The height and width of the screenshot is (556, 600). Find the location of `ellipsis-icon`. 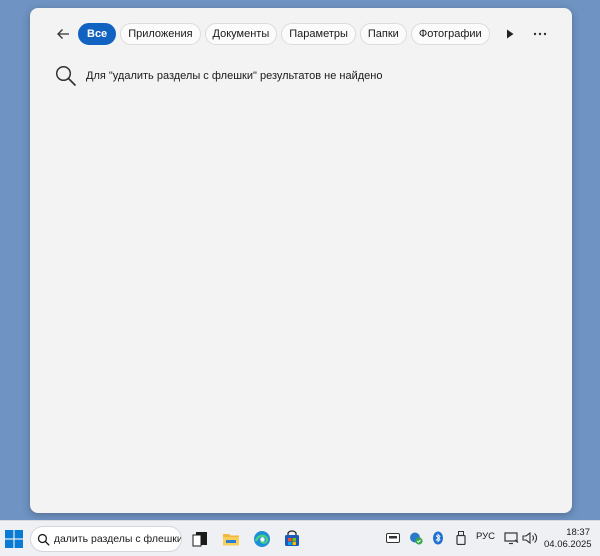

ellipsis-icon is located at coordinates (540, 34).